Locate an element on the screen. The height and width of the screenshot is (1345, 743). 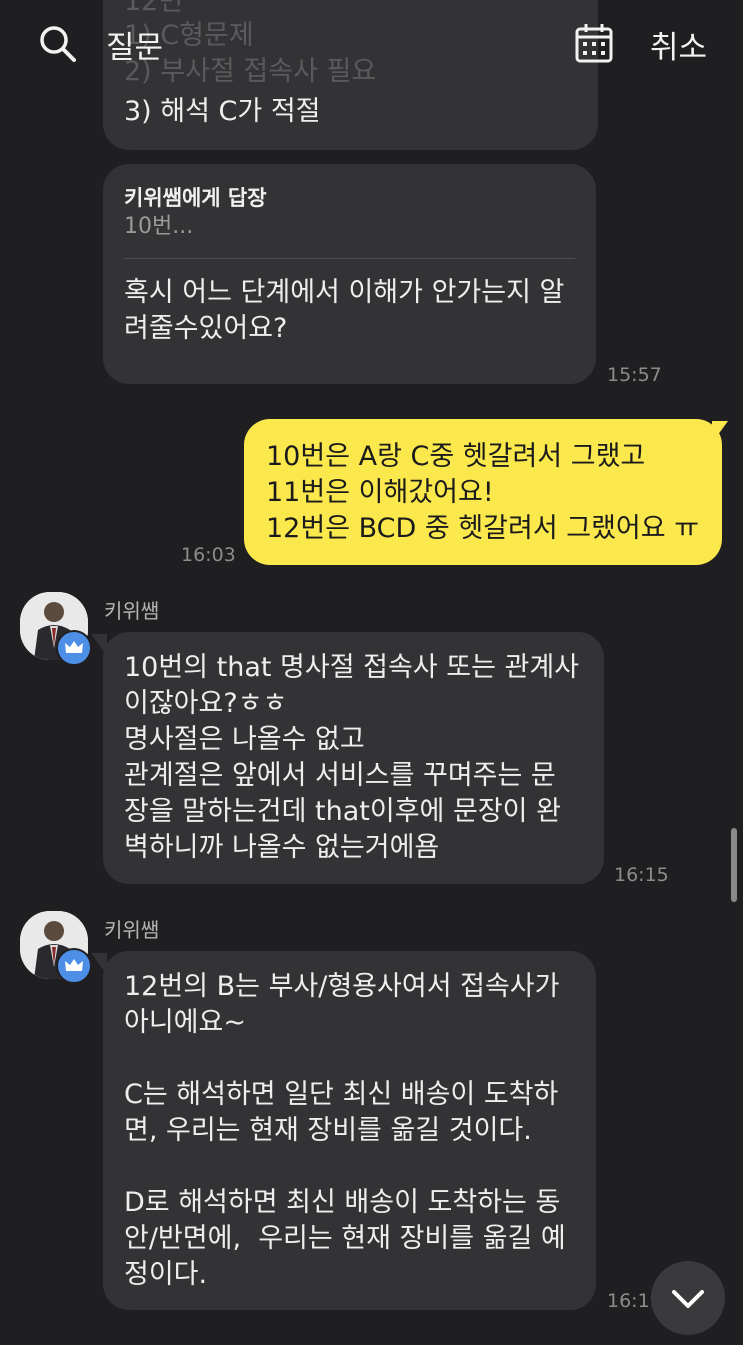
message-line: 12번의 B는 부사/형용사여서 접속사가 is located at coordinates (342, 986).